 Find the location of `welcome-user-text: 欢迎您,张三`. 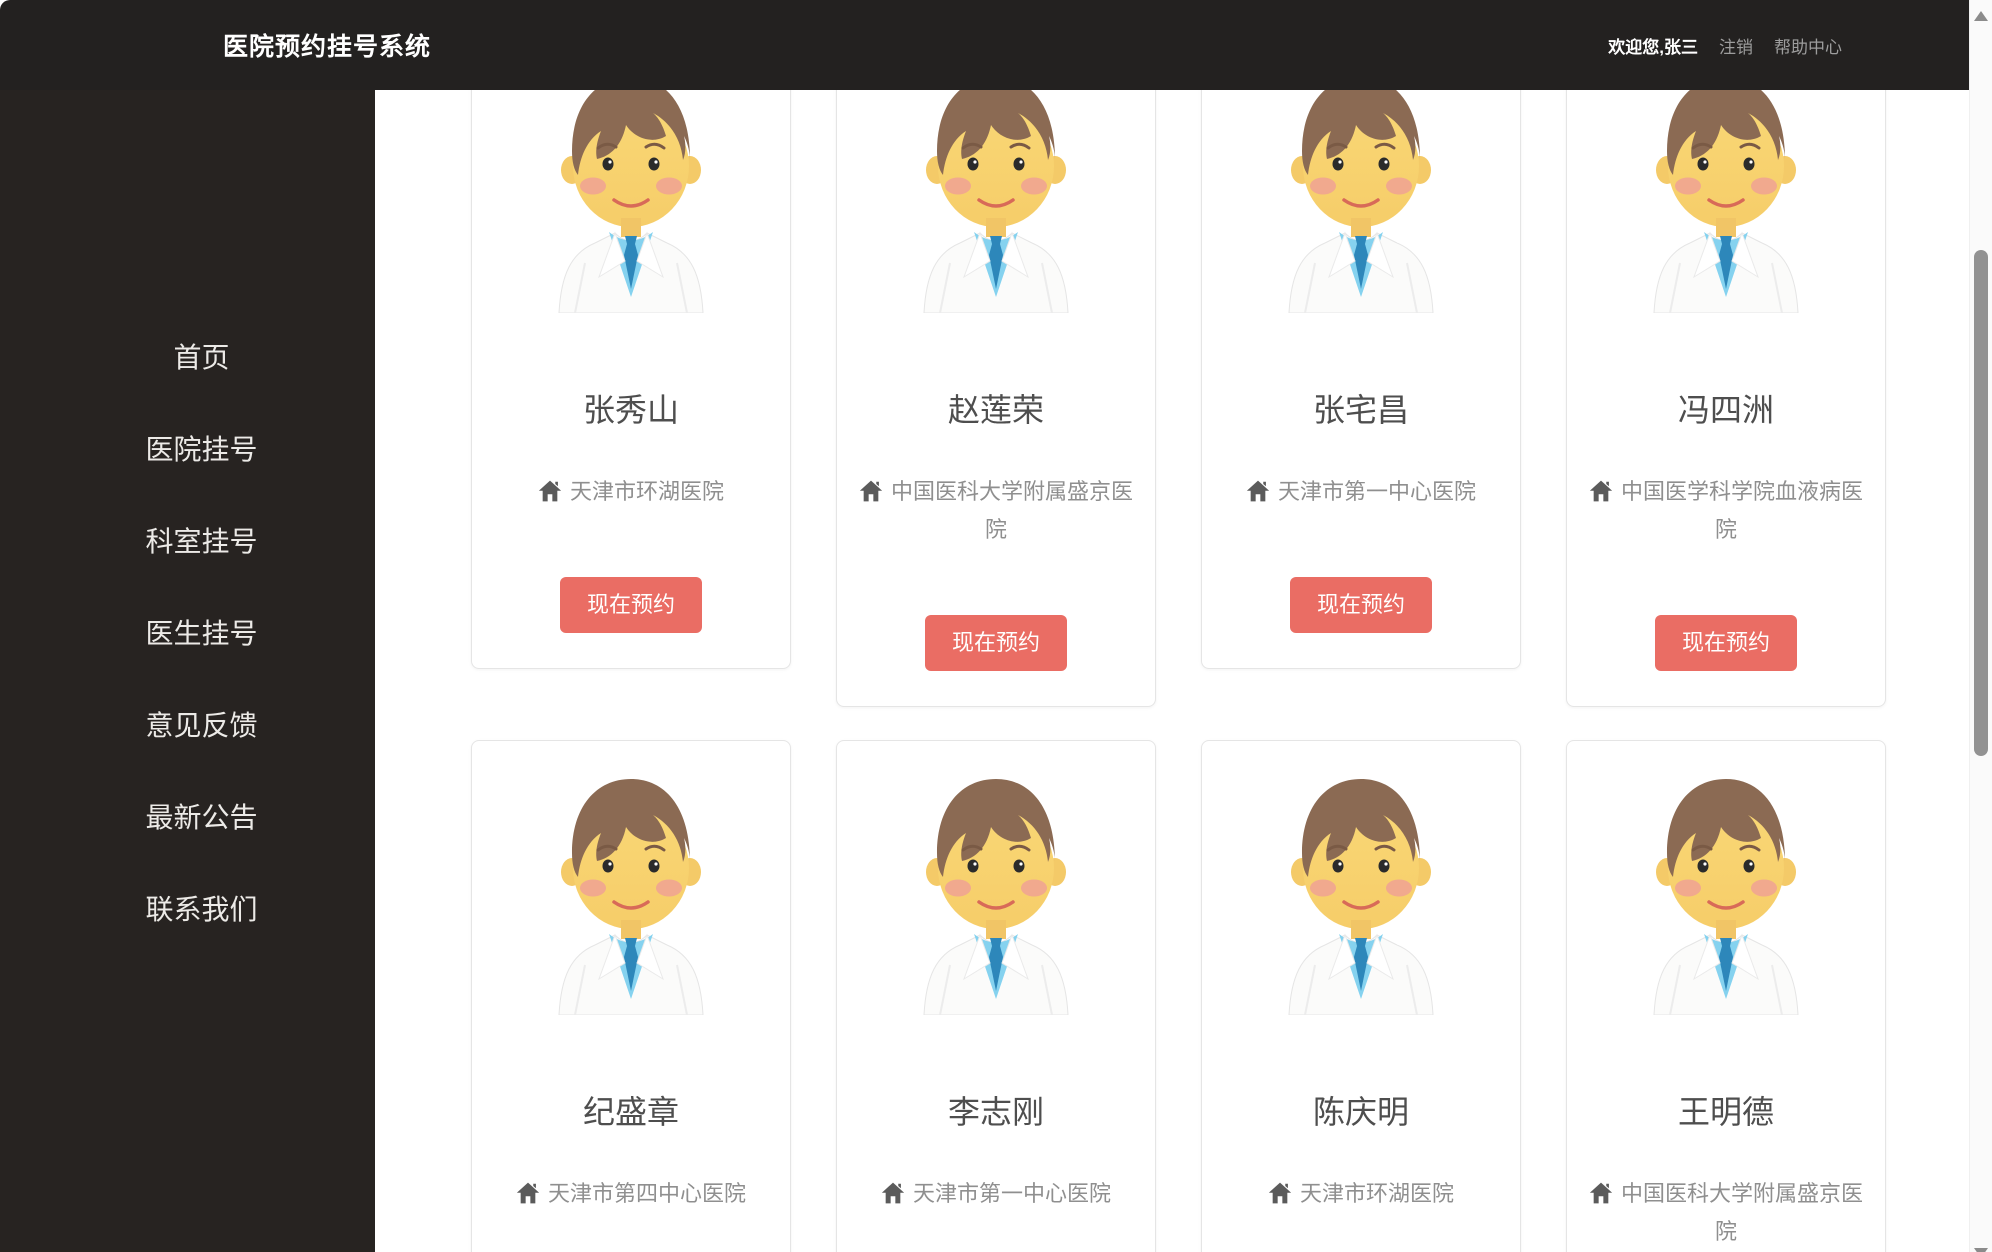

welcome-user-text: 欢迎您,张三 is located at coordinates (1653, 47).